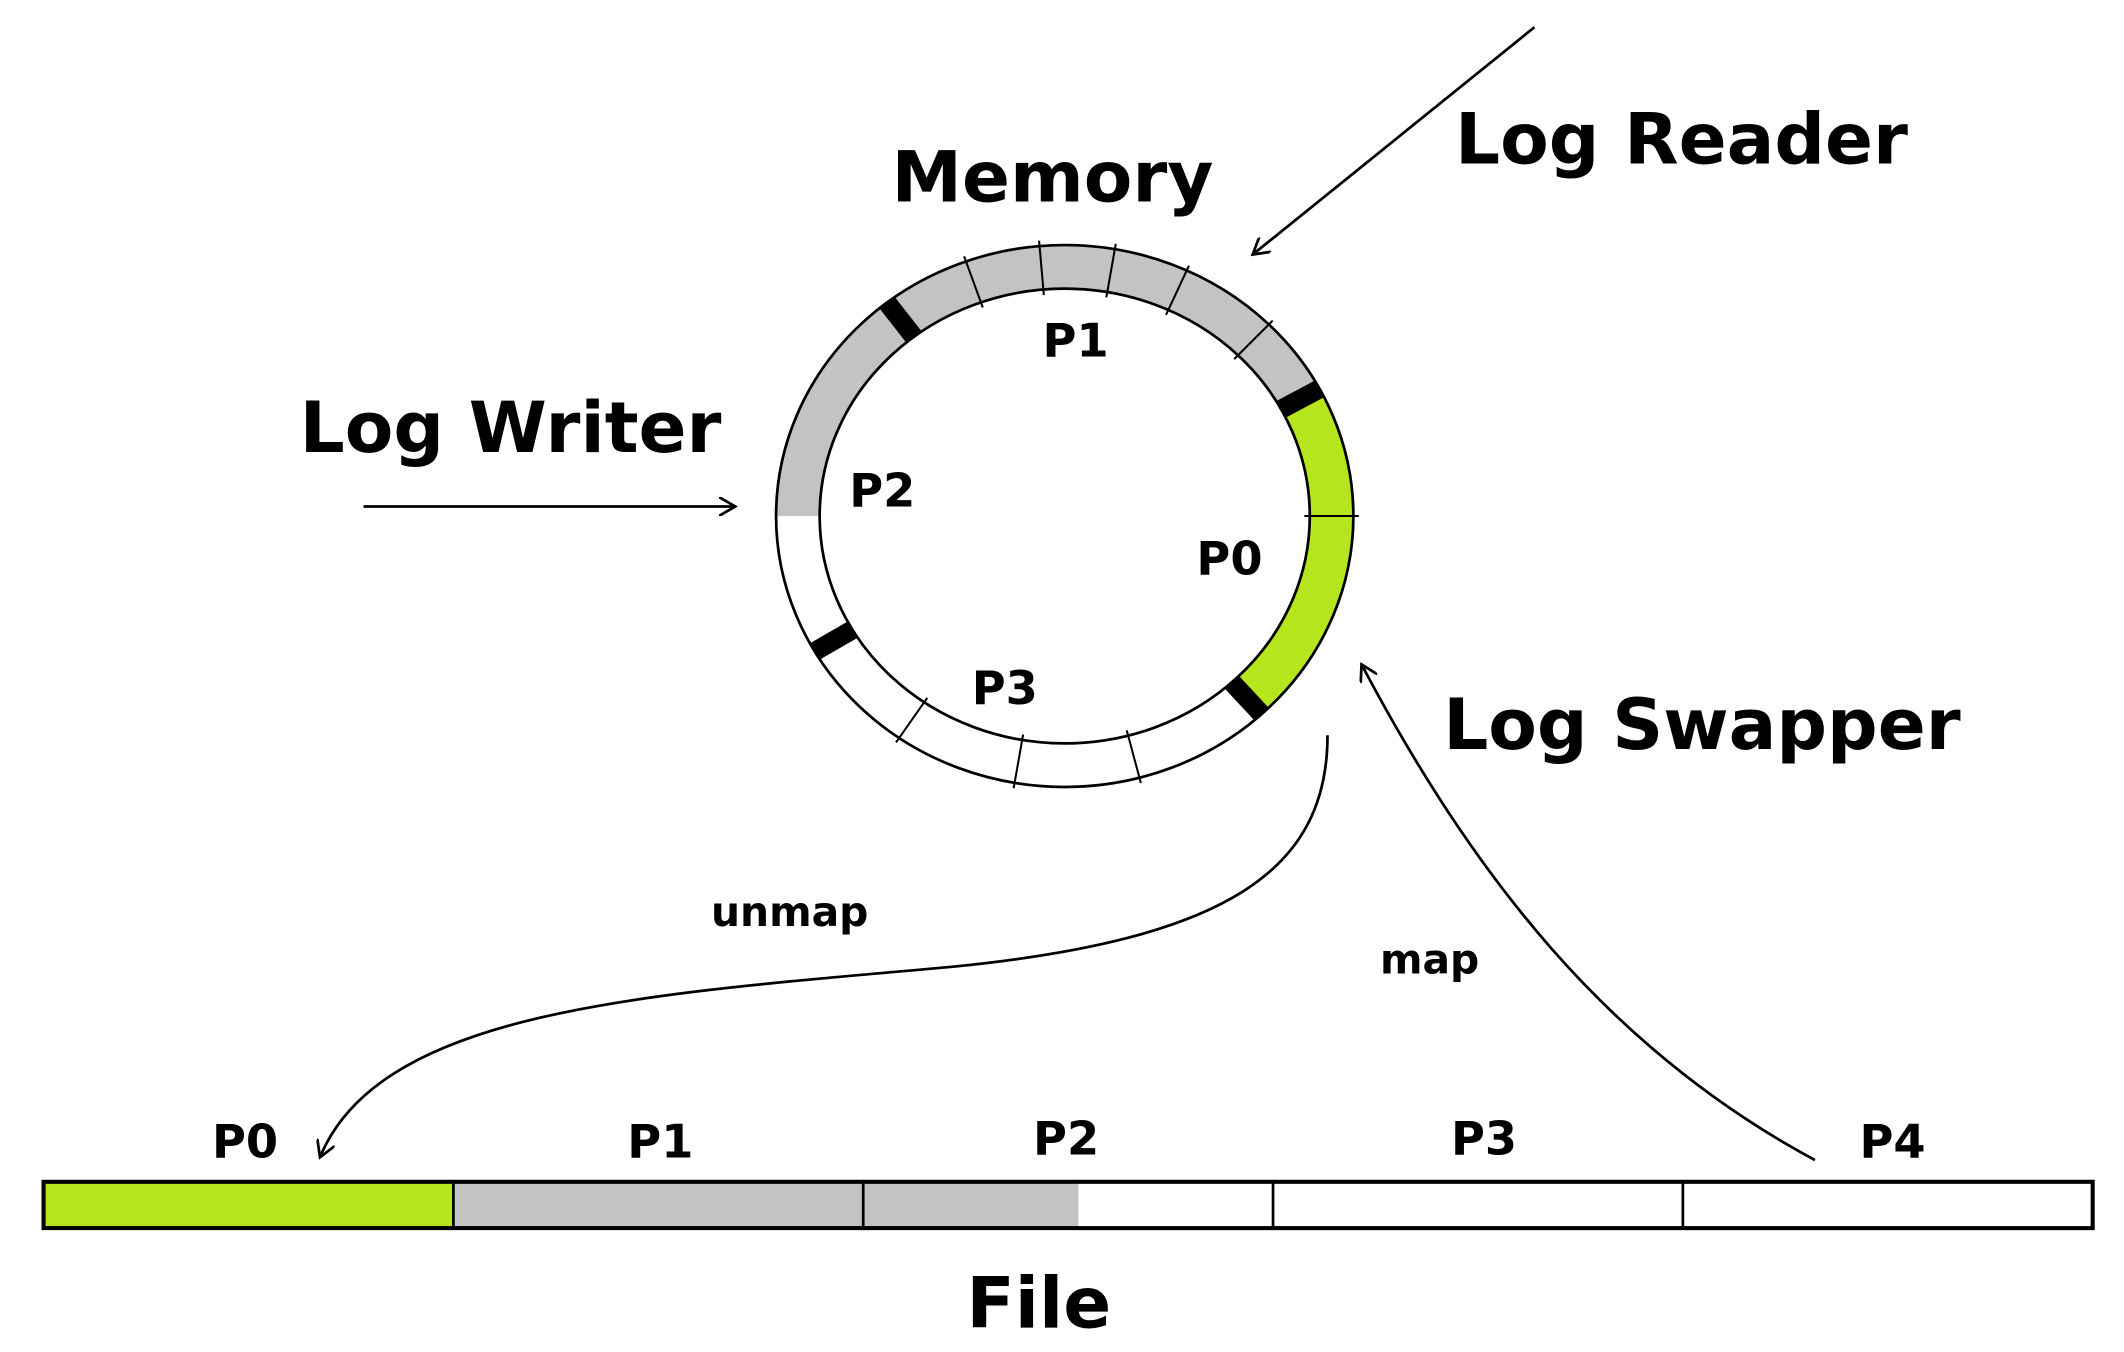 This screenshot has height=1352, width=2124. Describe the element at coordinates (1019, 651) in the screenshot. I see `ring-free-segment` at that location.